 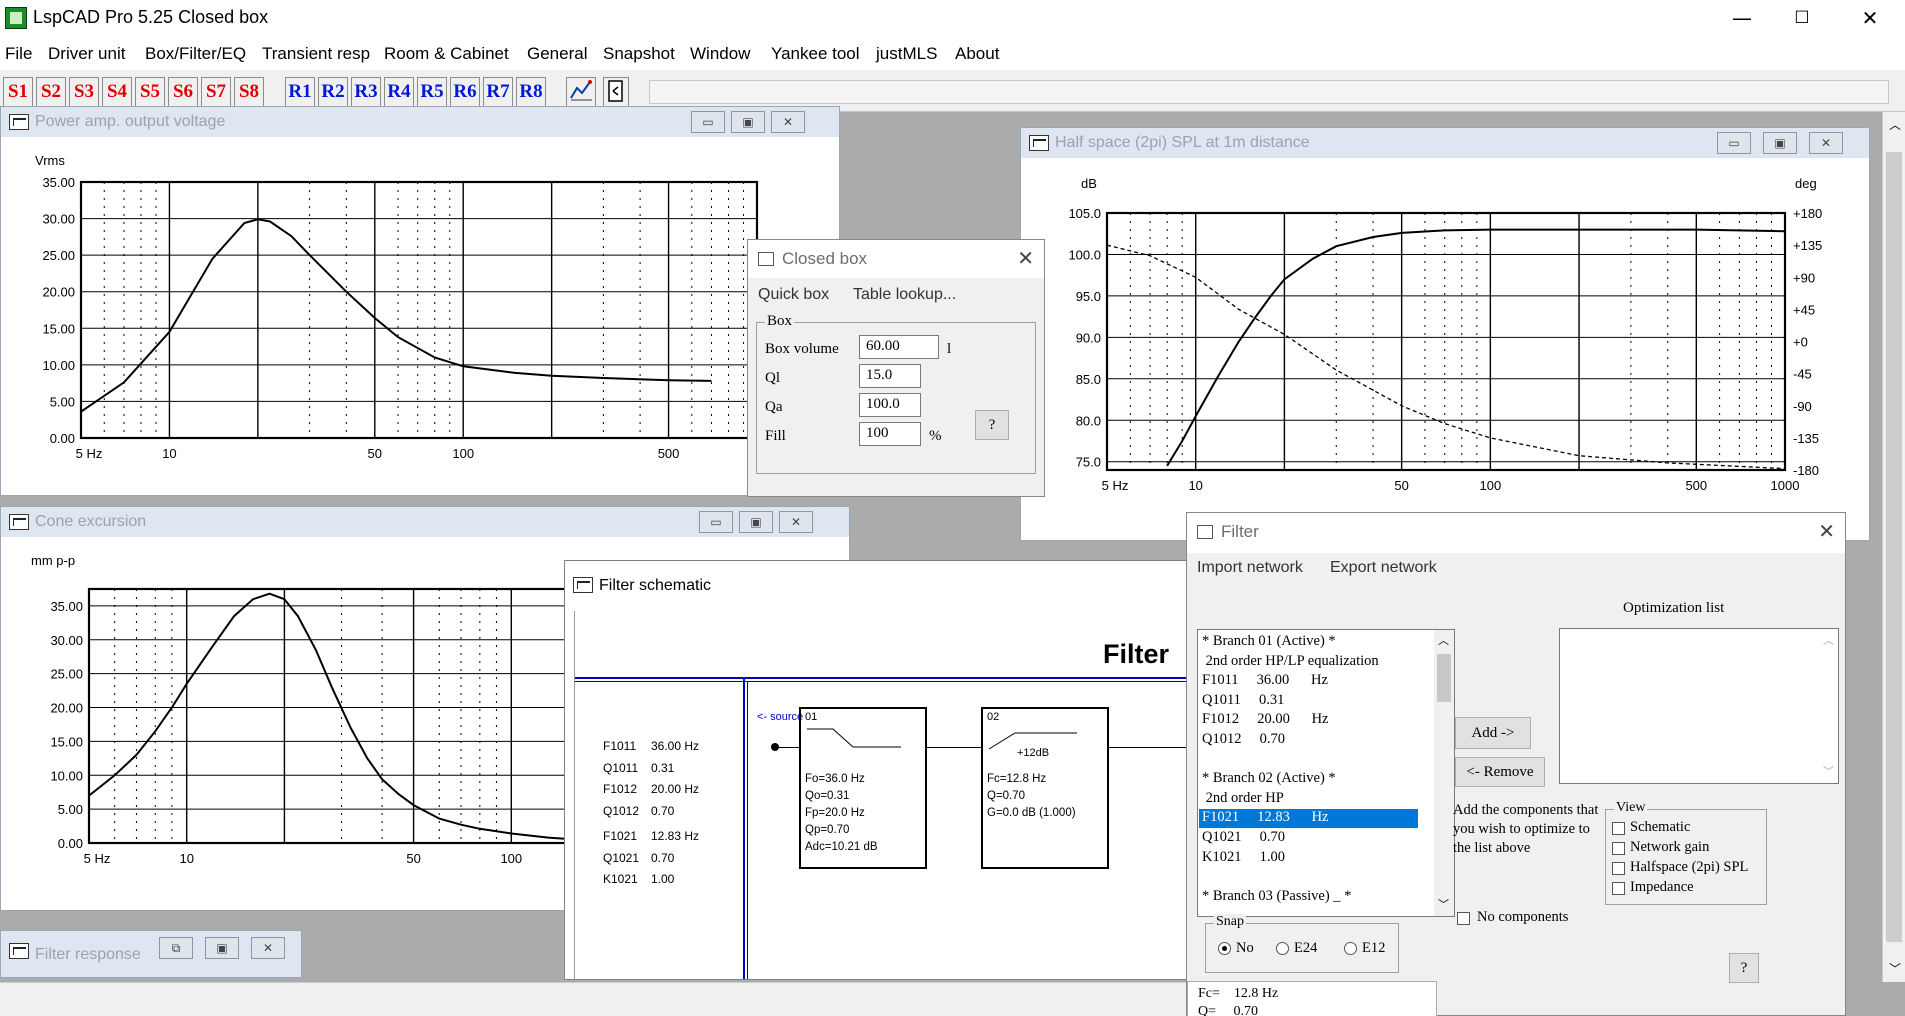 I want to click on snapshot-s6-button: S6, so click(x=183, y=92).